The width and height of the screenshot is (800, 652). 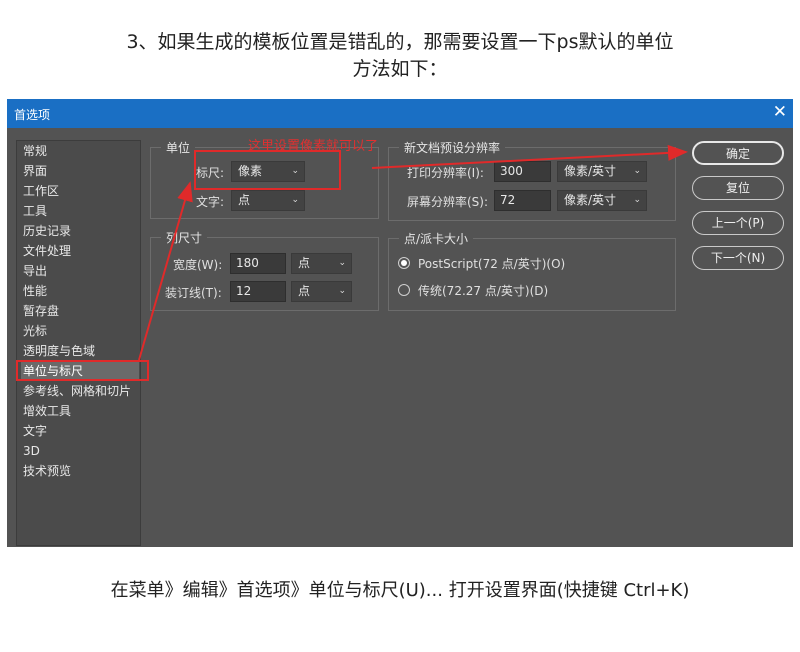 I want to click on arrow-ruler-to-ok, so click(x=529, y=156).